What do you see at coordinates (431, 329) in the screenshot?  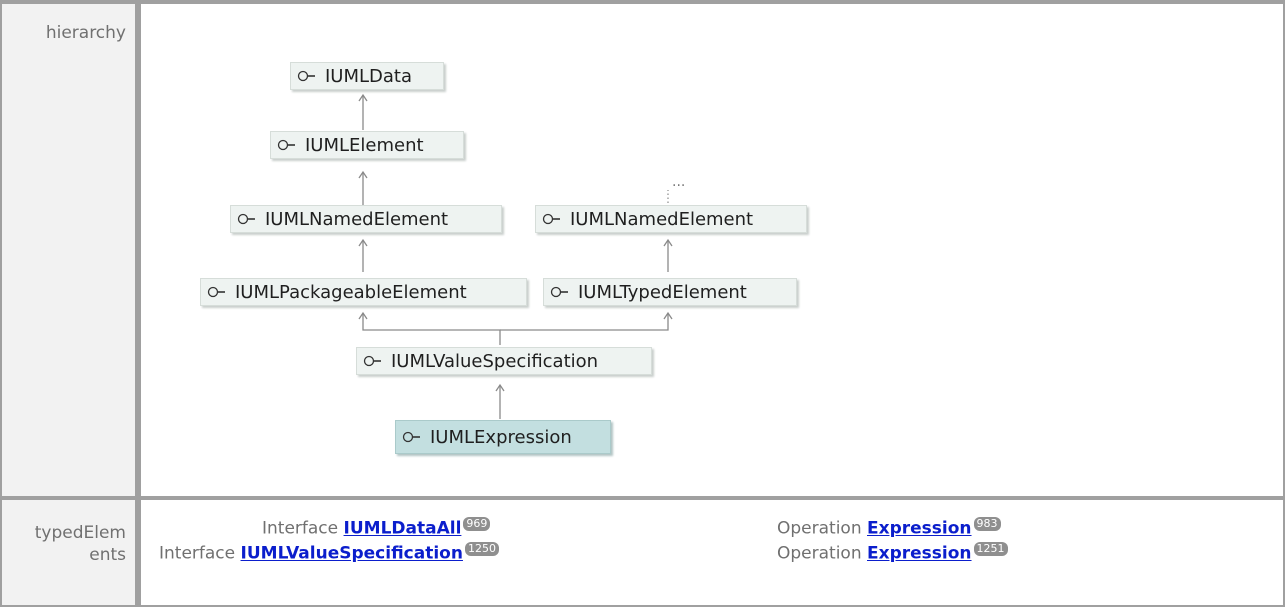 I see `edge-valuespec-to-packageable` at bounding box center [431, 329].